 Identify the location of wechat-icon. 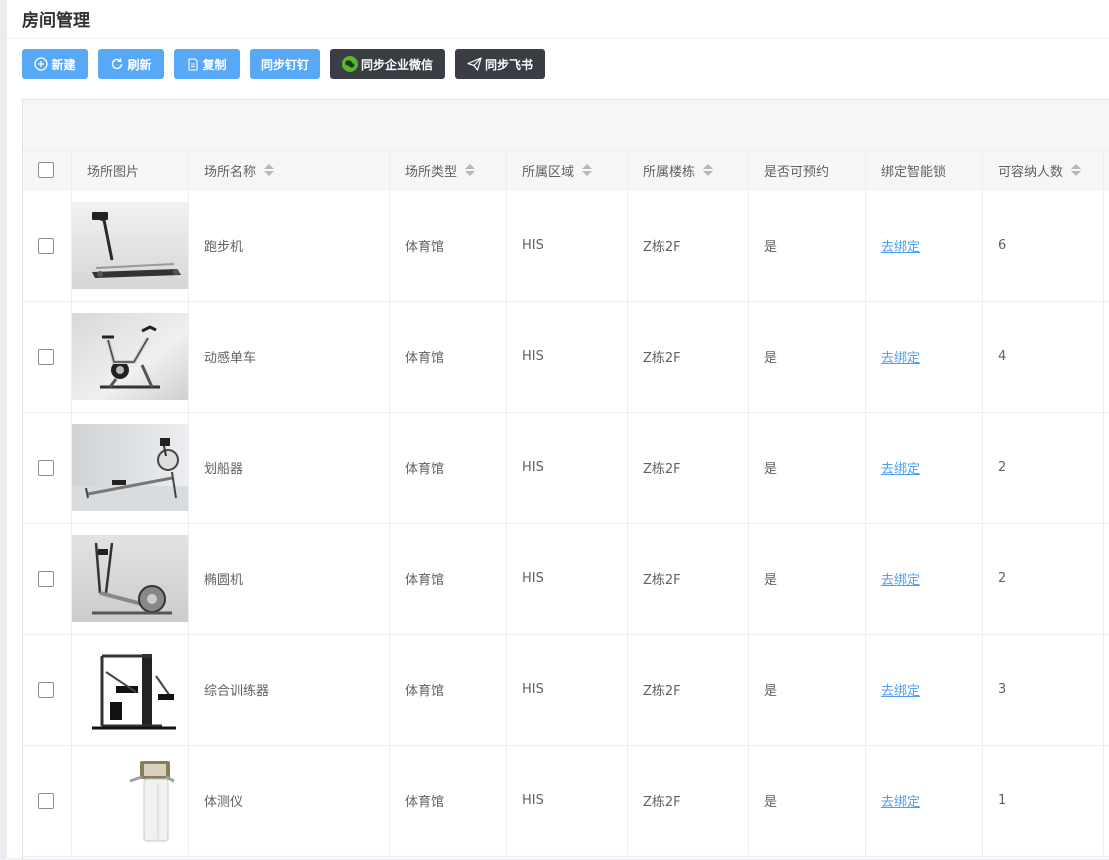
(349, 64).